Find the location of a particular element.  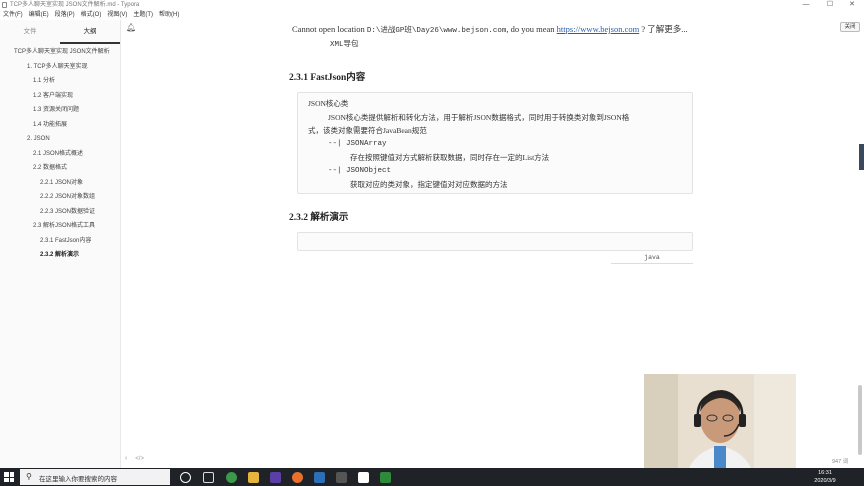

code-language-input: java is located at coordinates (652, 258).